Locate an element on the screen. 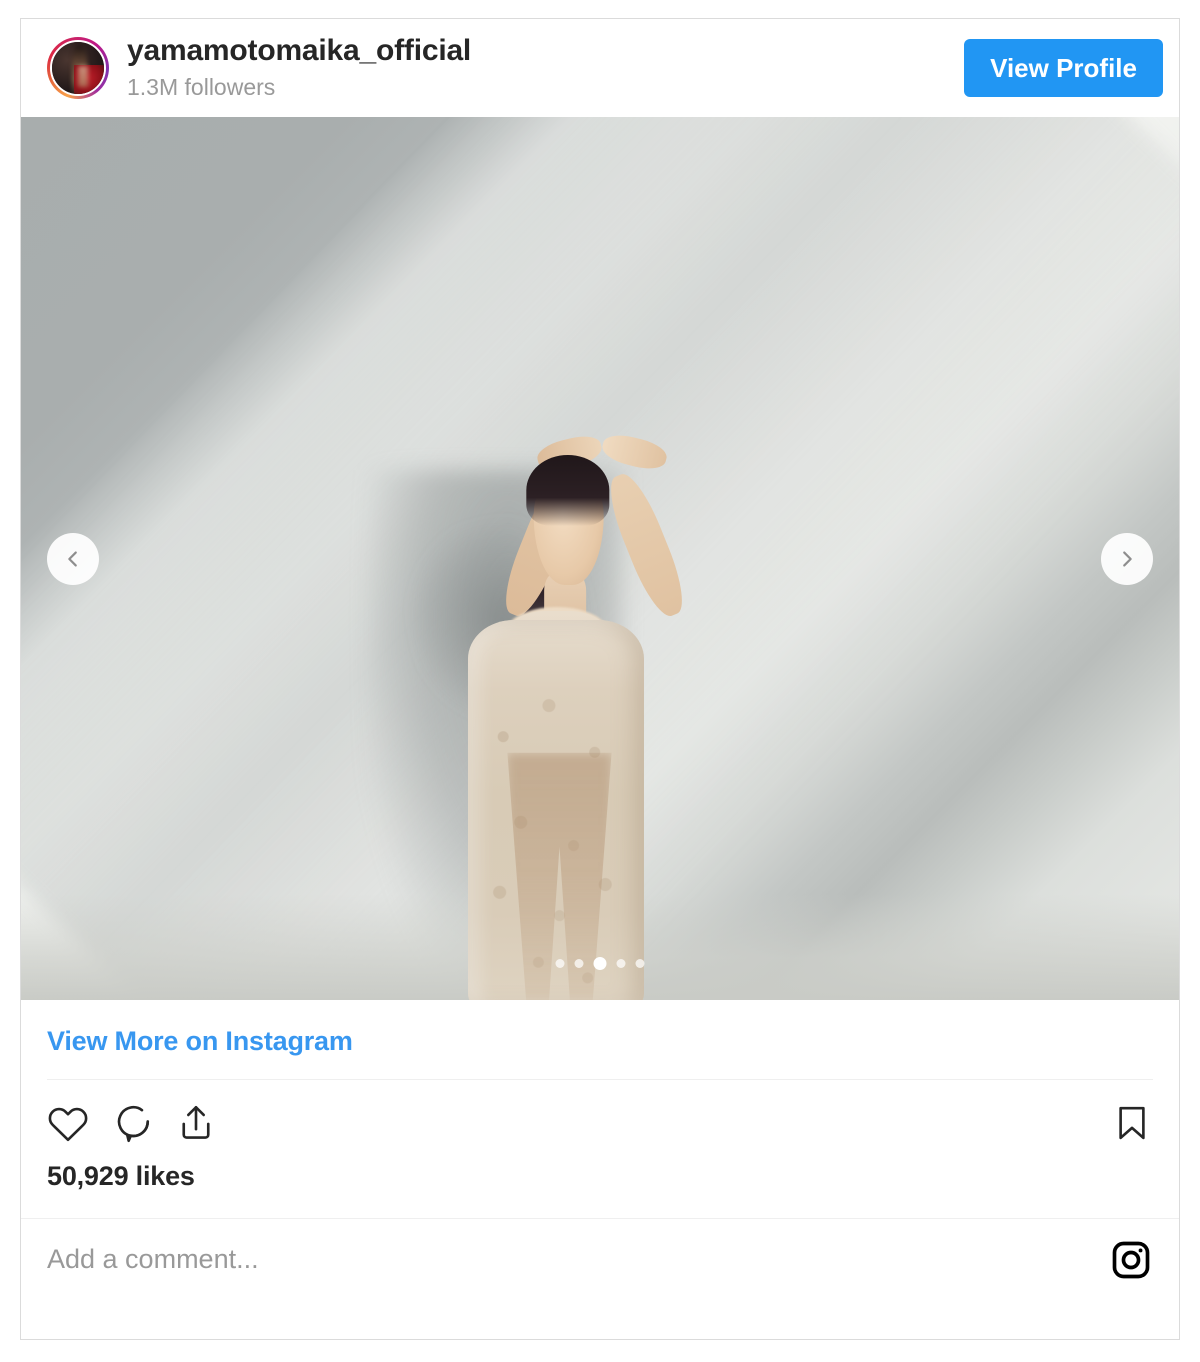  comment-bubble-icon is located at coordinates (132, 1124).